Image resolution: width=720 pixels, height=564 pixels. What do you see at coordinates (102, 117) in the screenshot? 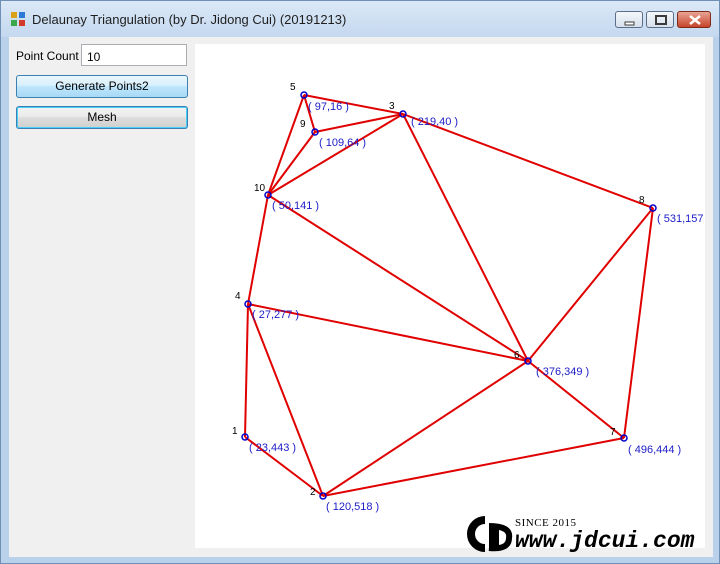
I see `mesh-button: Mesh` at bounding box center [102, 117].